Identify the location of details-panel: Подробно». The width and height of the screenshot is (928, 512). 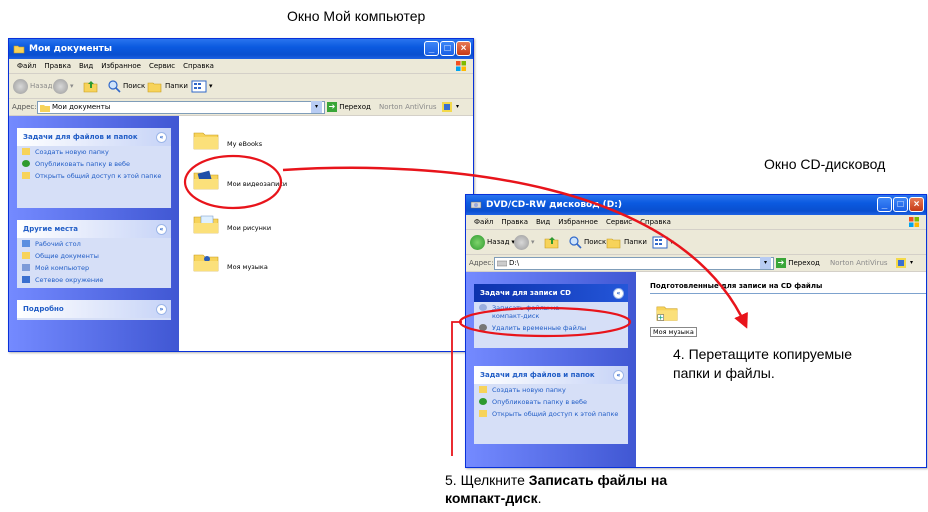
(94, 310).